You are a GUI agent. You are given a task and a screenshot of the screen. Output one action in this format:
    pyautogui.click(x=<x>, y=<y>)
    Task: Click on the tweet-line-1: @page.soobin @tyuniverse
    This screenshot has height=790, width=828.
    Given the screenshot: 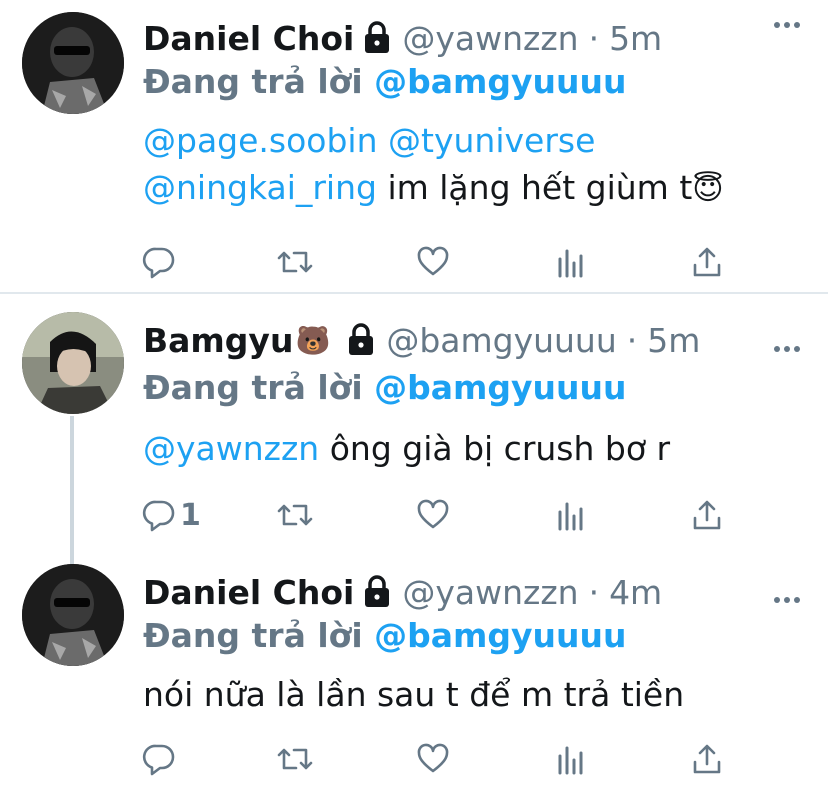 What is the action you would take?
    pyautogui.click(x=433, y=140)
    